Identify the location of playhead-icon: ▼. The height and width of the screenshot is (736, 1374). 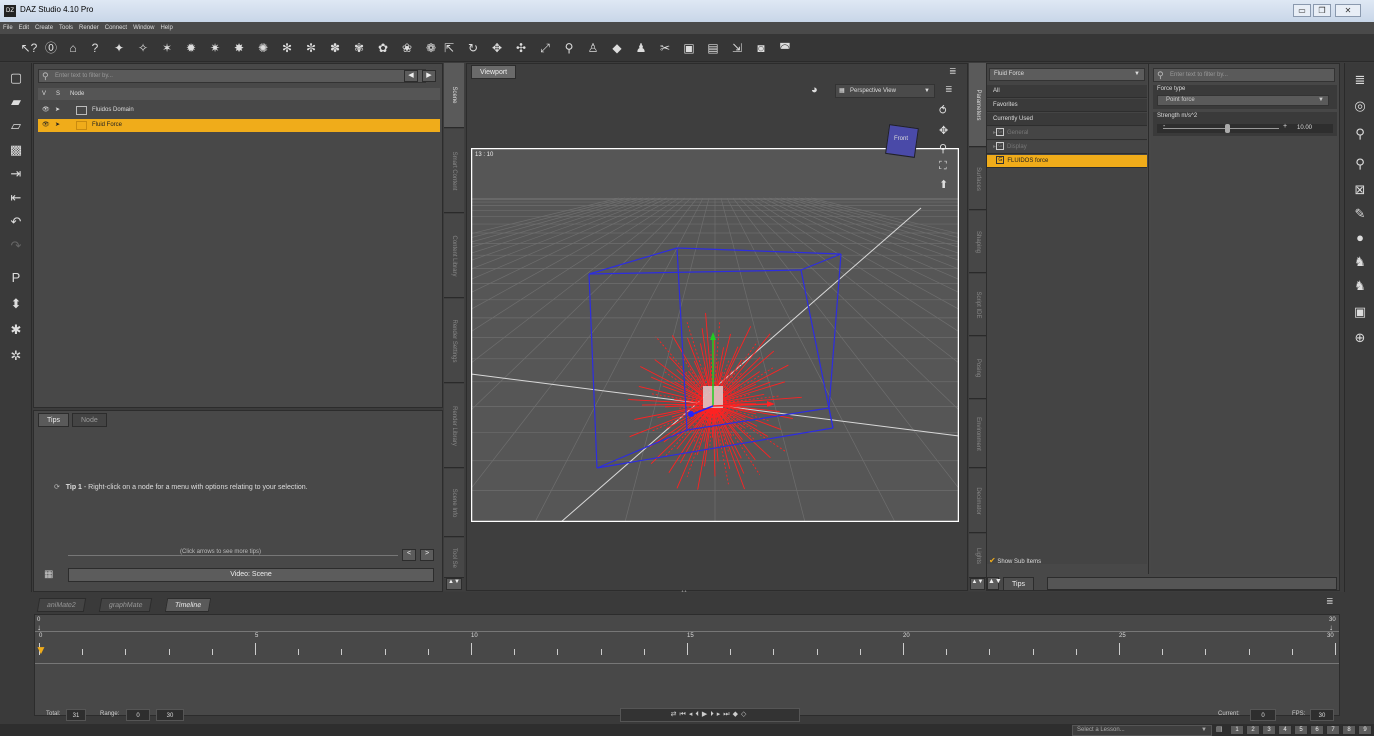
(41, 650).